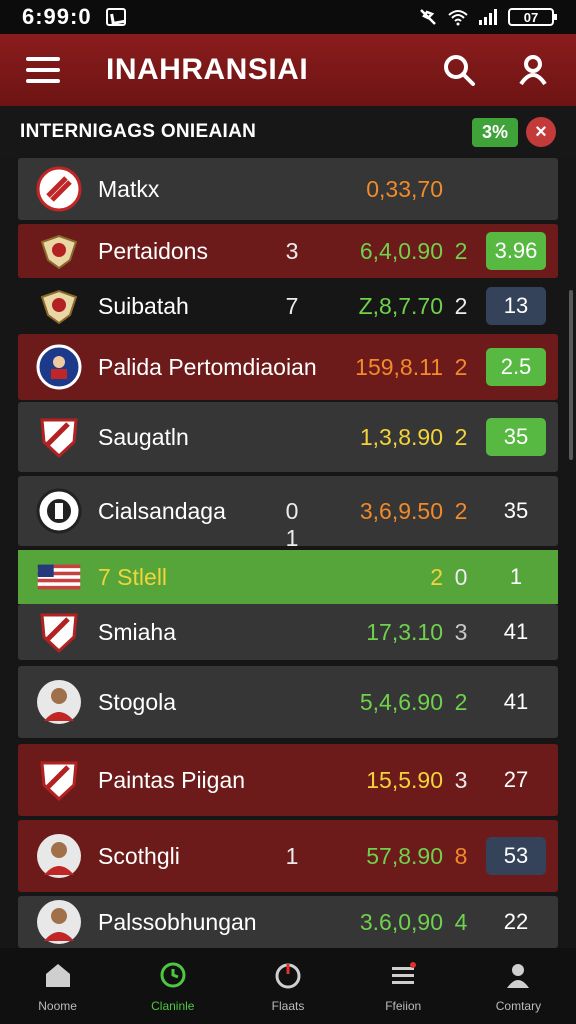 This screenshot has width=576, height=1024. What do you see at coordinates (404, 631) in the screenshot?
I see `odds-value: 17,3.10` at bounding box center [404, 631].